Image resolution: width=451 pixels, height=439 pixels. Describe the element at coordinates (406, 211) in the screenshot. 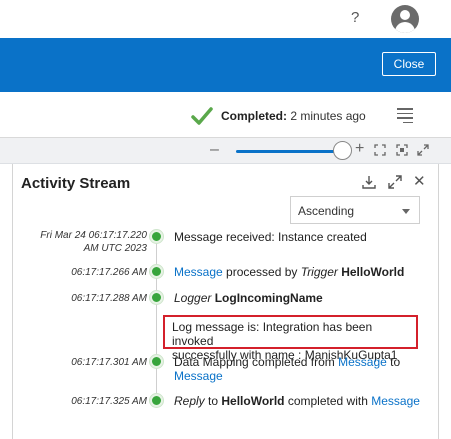

I see `chevron-down-icon` at that location.